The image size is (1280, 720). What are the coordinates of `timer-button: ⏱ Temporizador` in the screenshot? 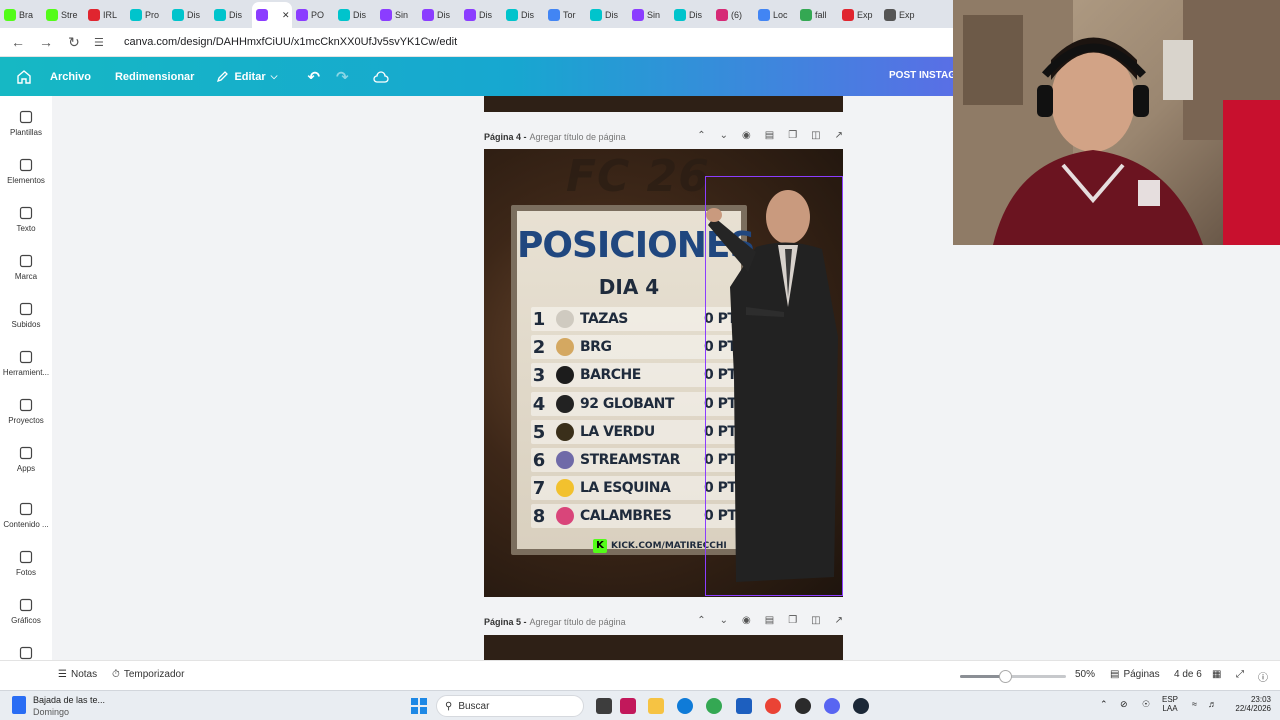 It's located at (148, 674).